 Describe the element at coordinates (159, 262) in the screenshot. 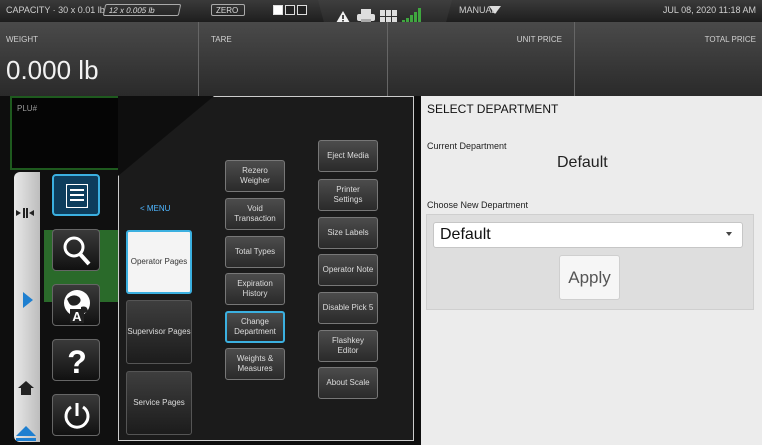

I see `operator-pages-button: Operator Pages` at that location.